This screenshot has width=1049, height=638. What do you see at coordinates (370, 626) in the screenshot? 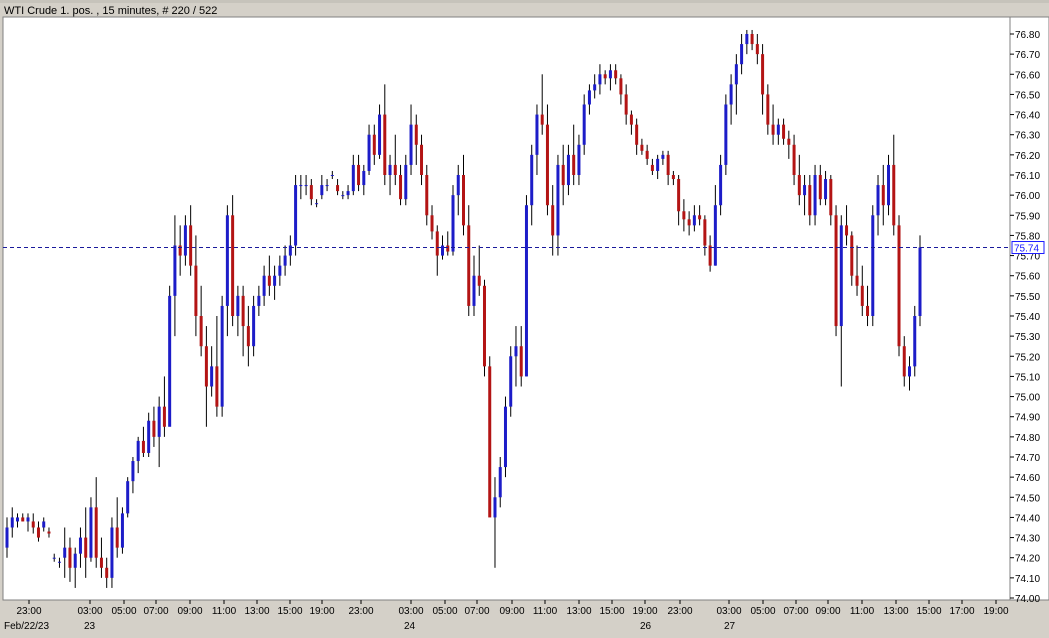
I see `date-axis: Feb/22/23 23 24 26 27` at bounding box center [370, 626].